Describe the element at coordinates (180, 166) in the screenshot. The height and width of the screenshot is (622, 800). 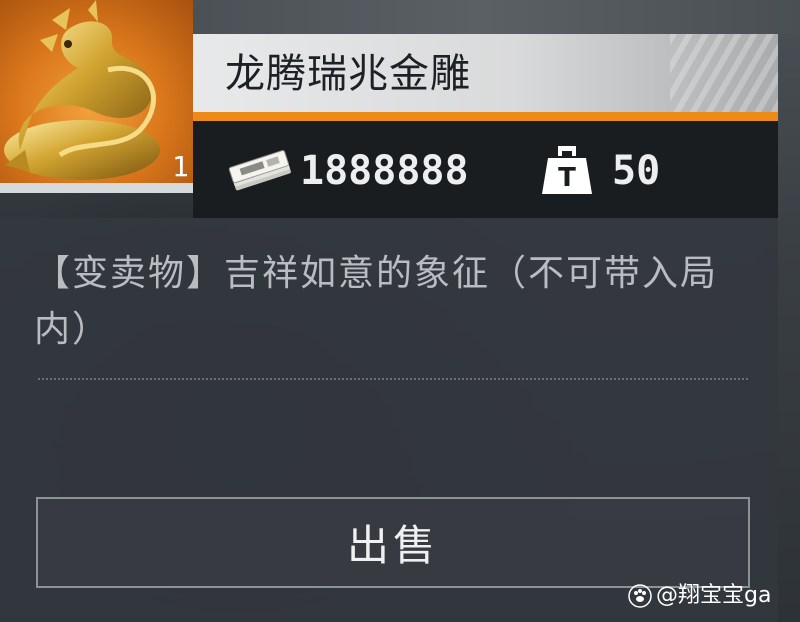
I see `item-count: 1` at that location.